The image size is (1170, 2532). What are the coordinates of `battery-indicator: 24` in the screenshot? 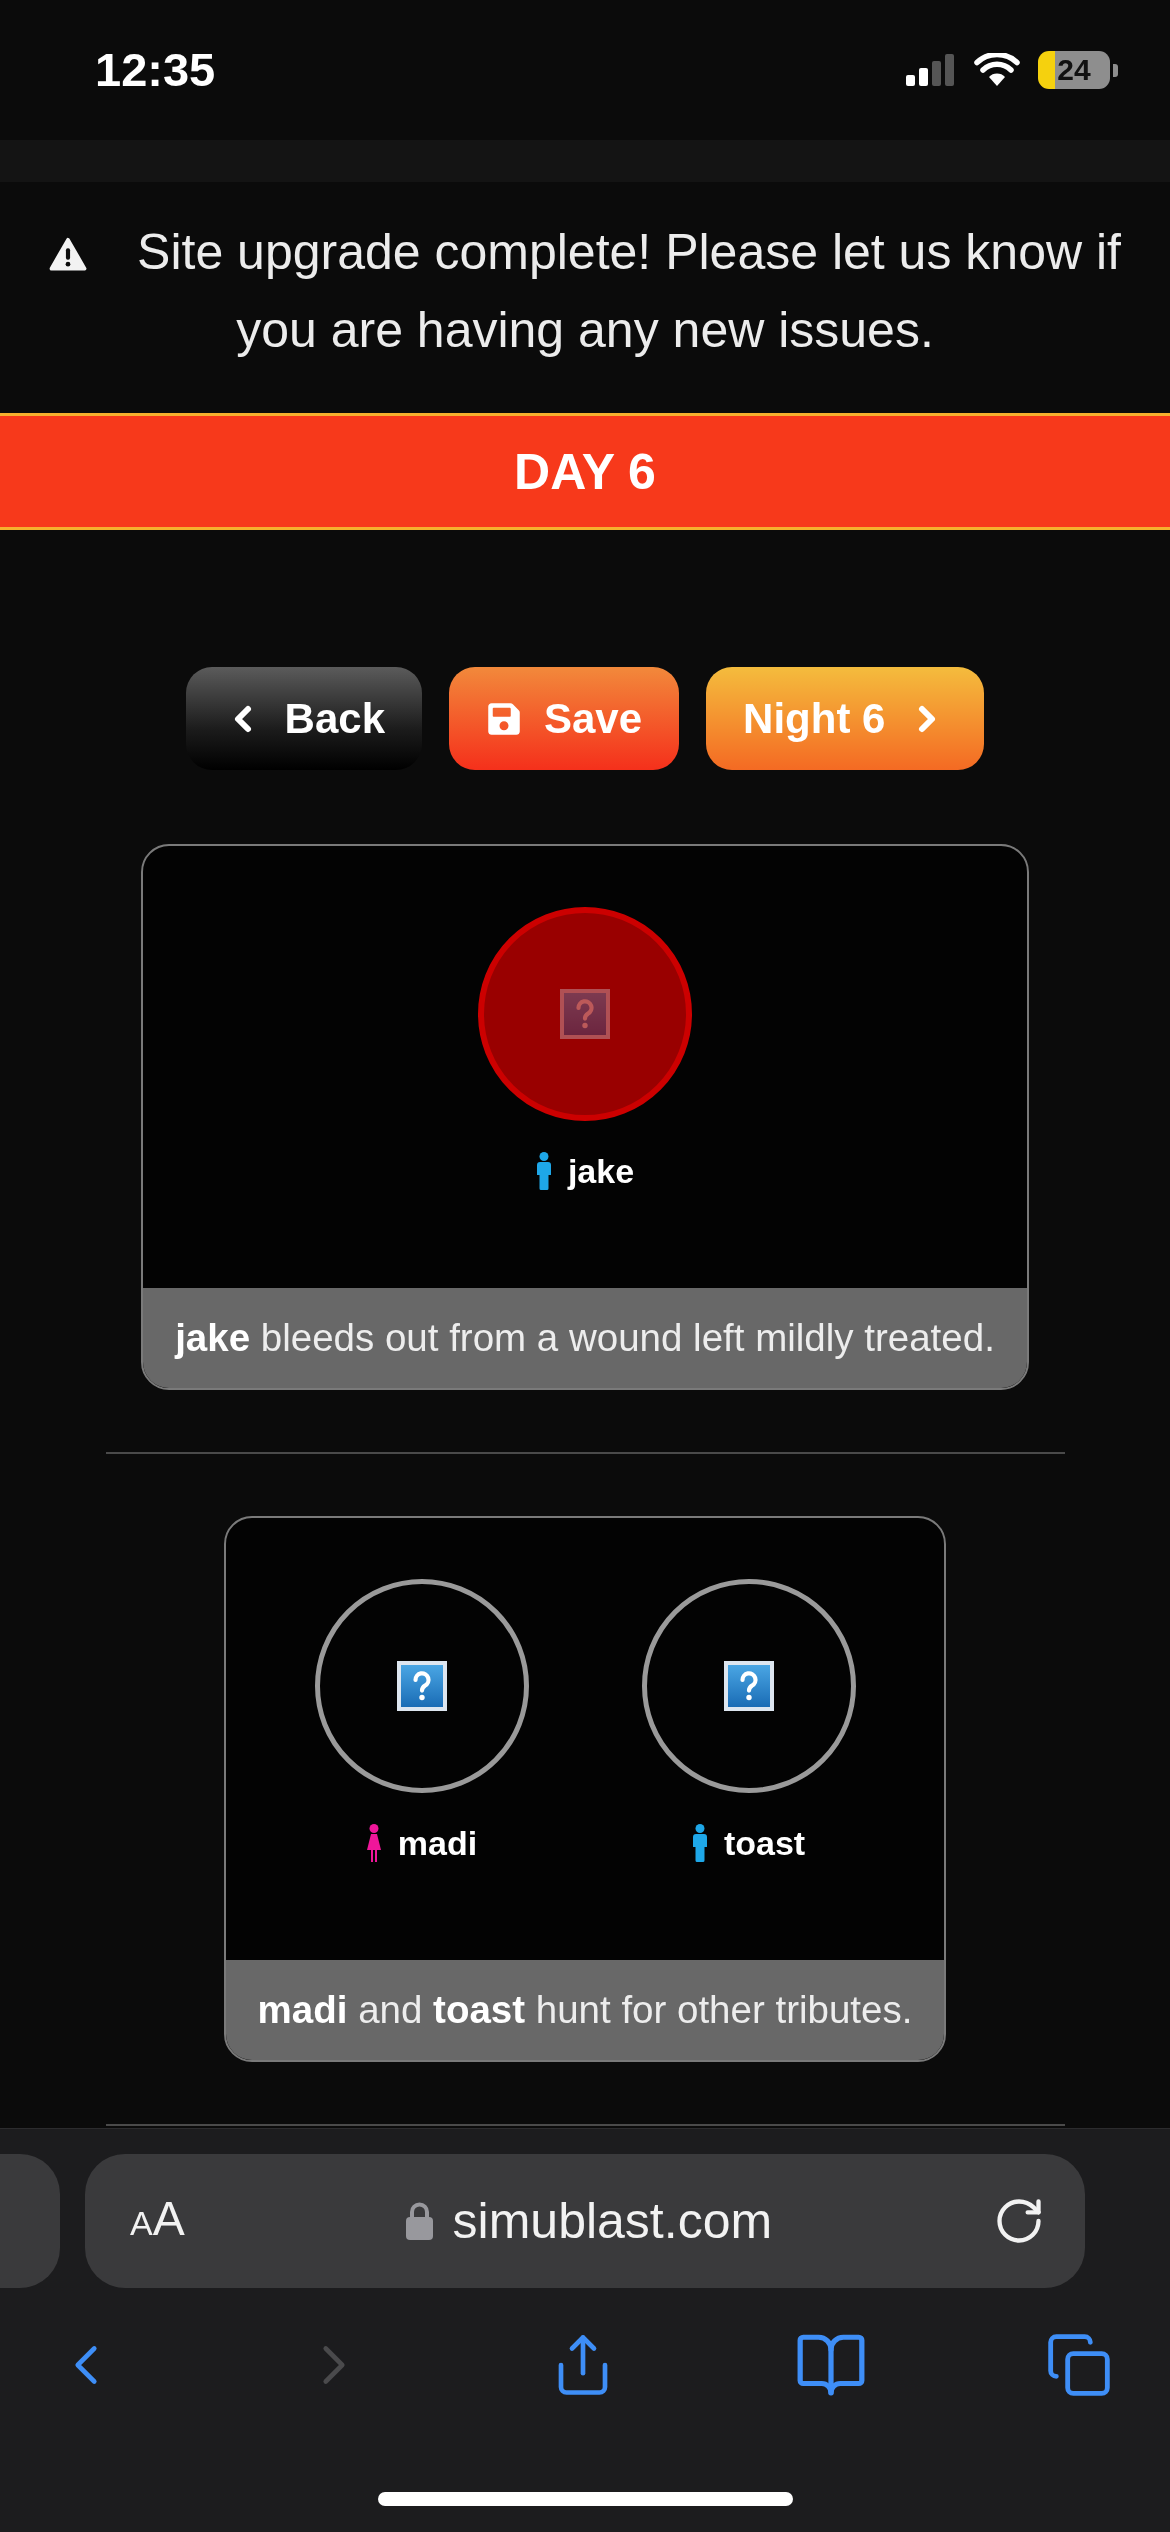 It's located at (1078, 70).